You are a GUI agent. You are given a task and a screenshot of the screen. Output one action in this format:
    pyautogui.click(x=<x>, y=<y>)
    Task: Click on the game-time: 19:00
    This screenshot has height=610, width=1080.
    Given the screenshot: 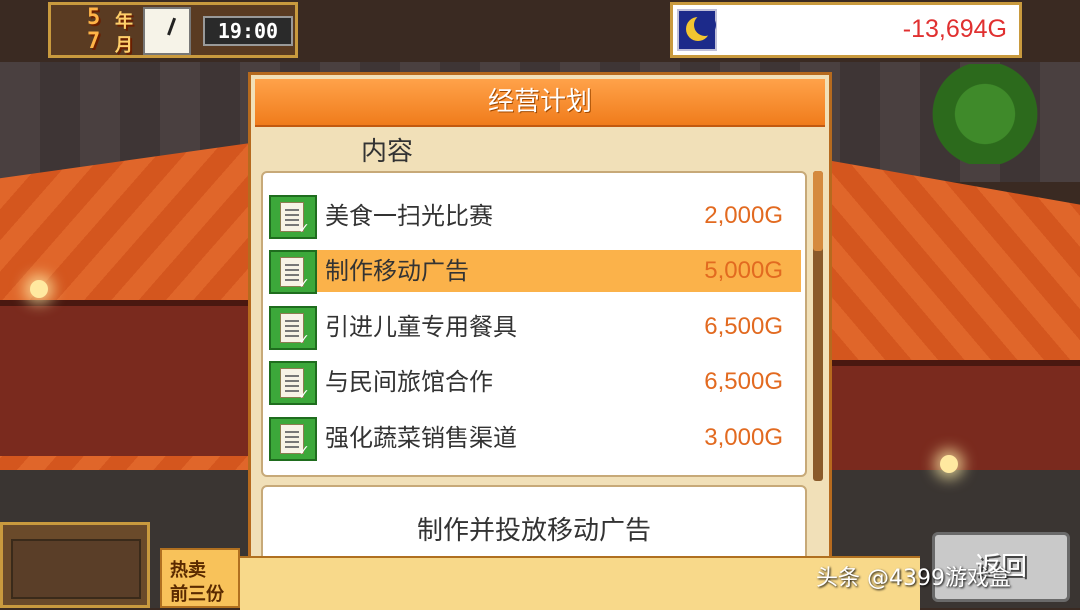 What is the action you would take?
    pyautogui.click(x=248, y=31)
    